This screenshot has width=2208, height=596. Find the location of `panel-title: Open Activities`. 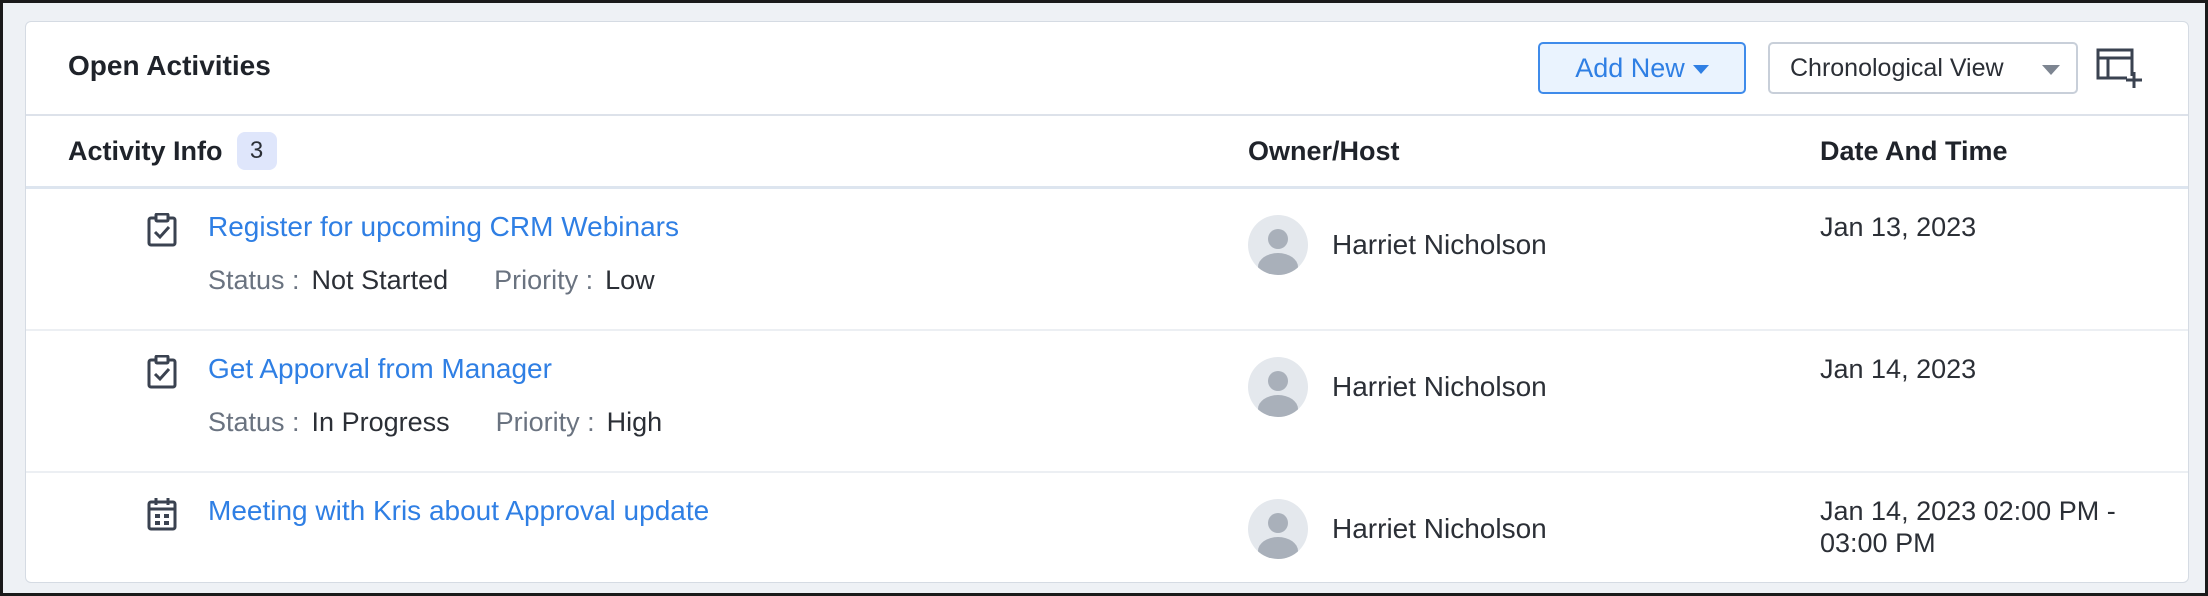

panel-title: Open Activities is located at coordinates (169, 65).